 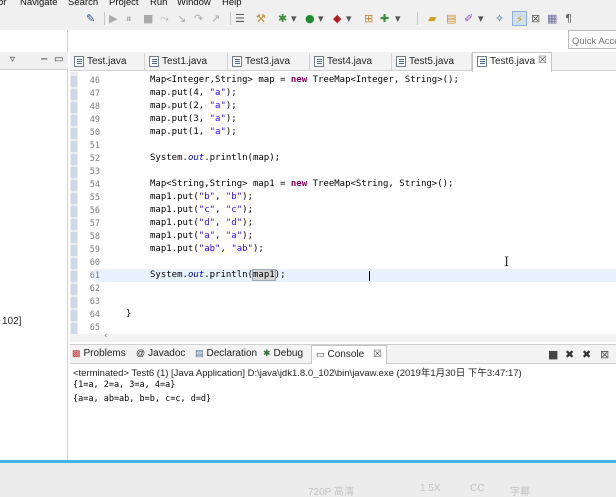 I want to click on toggle-breakpoints-icon: ✎, so click(x=90, y=18).